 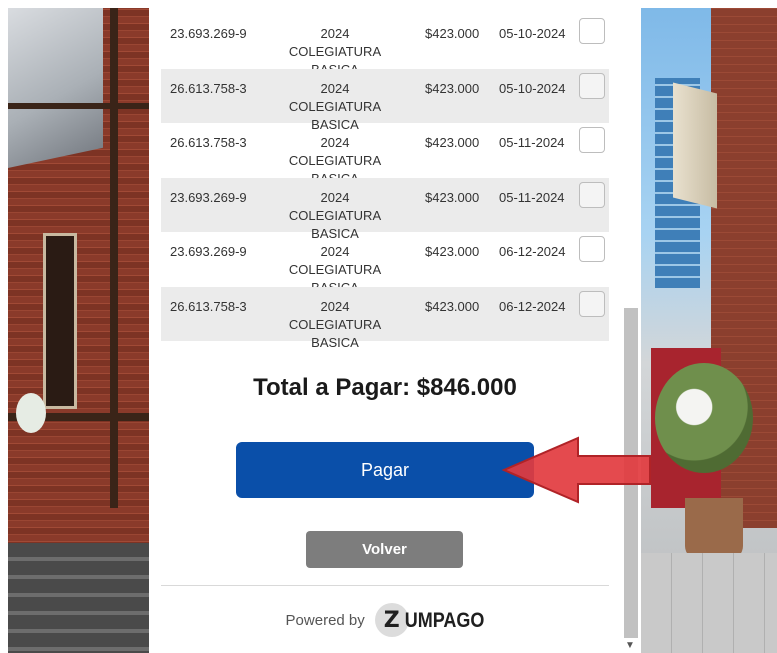 What do you see at coordinates (391, 620) in the screenshot?
I see `zumpago-logo-mark: Z` at bounding box center [391, 620].